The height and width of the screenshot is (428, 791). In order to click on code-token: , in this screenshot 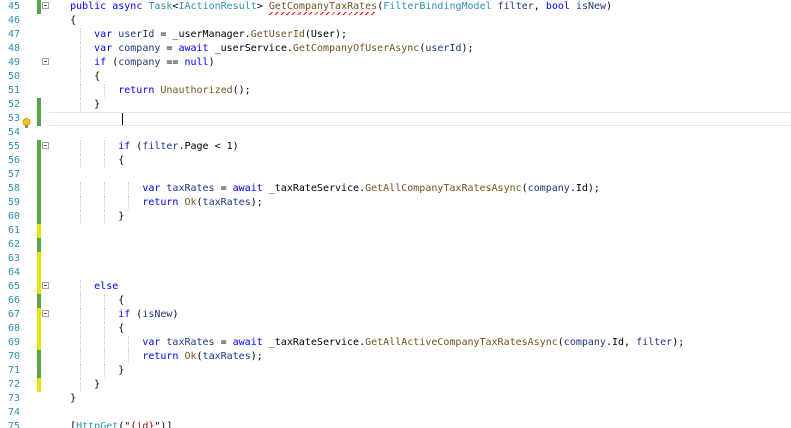, I will do `click(539, 6)`.